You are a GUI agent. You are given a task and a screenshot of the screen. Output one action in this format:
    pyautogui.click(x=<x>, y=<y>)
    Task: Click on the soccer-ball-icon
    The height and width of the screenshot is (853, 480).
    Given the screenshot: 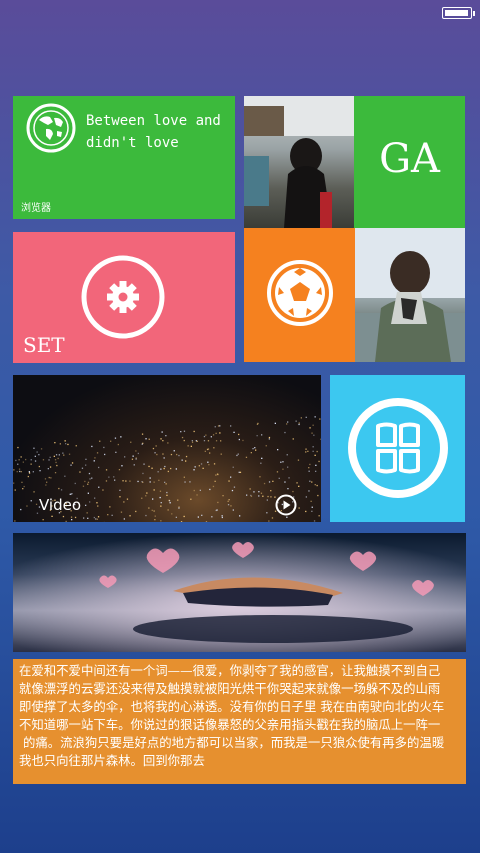 What is the action you would take?
    pyautogui.click(x=300, y=293)
    